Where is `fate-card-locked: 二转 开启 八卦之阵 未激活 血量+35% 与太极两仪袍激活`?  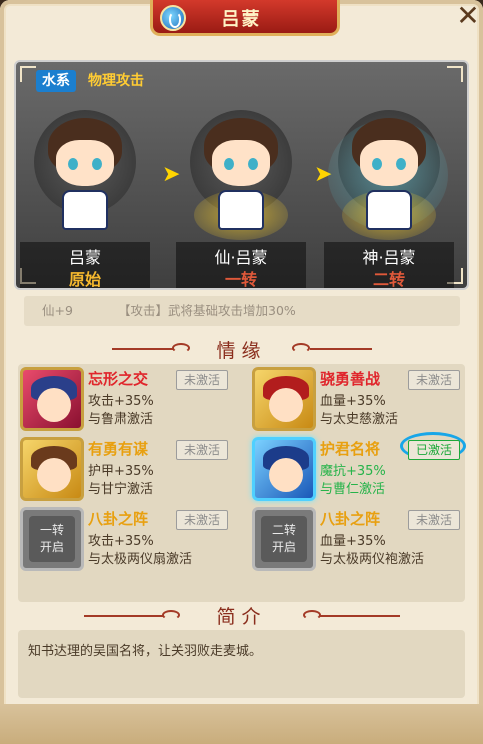
fate-card-locked: 二转 开启 八卦之阵 未激活 血量+35% 与太极两仪袍激活 is located at coordinates (361, 540).